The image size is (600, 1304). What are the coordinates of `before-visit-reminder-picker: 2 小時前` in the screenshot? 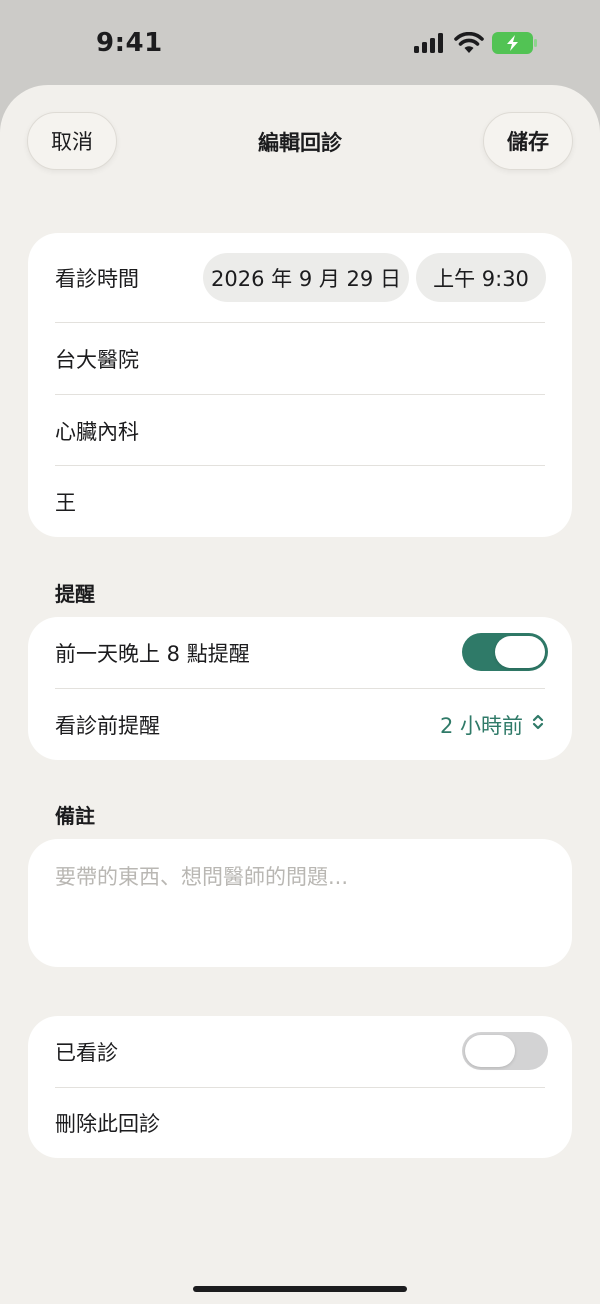 It's located at (492, 724).